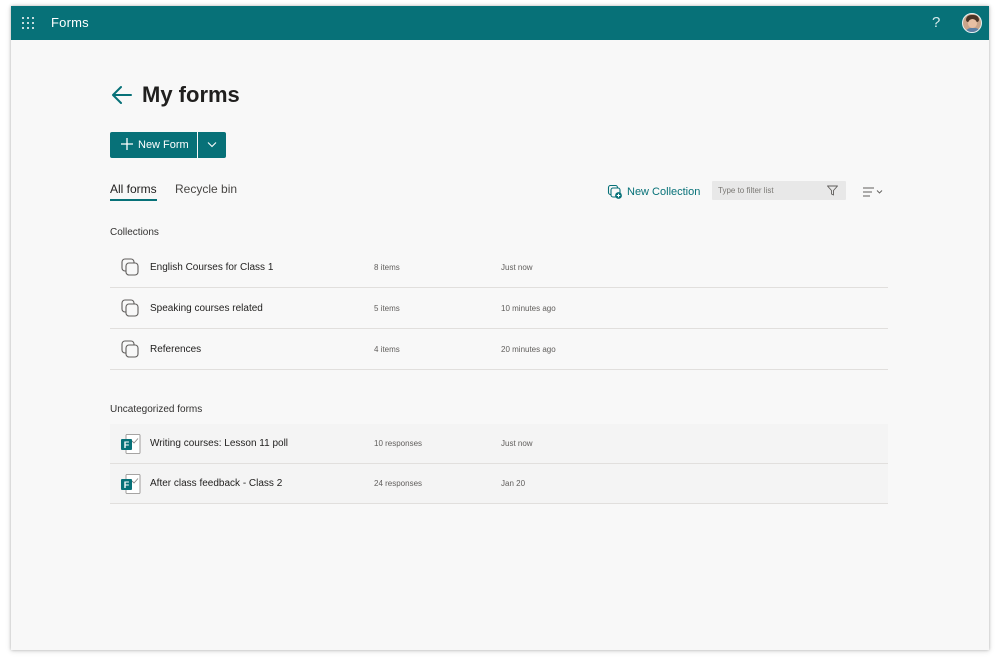  What do you see at coordinates (768, 190) in the screenshot?
I see `filter-input` at bounding box center [768, 190].